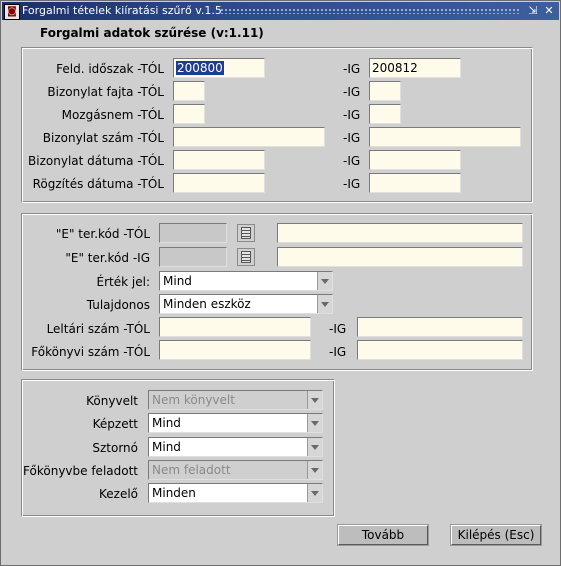 This screenshot has height=566, width=561. Describe the element at coordinates (400, 233) in the screenshot. I see `e-terkod-tol-desc` at that location.